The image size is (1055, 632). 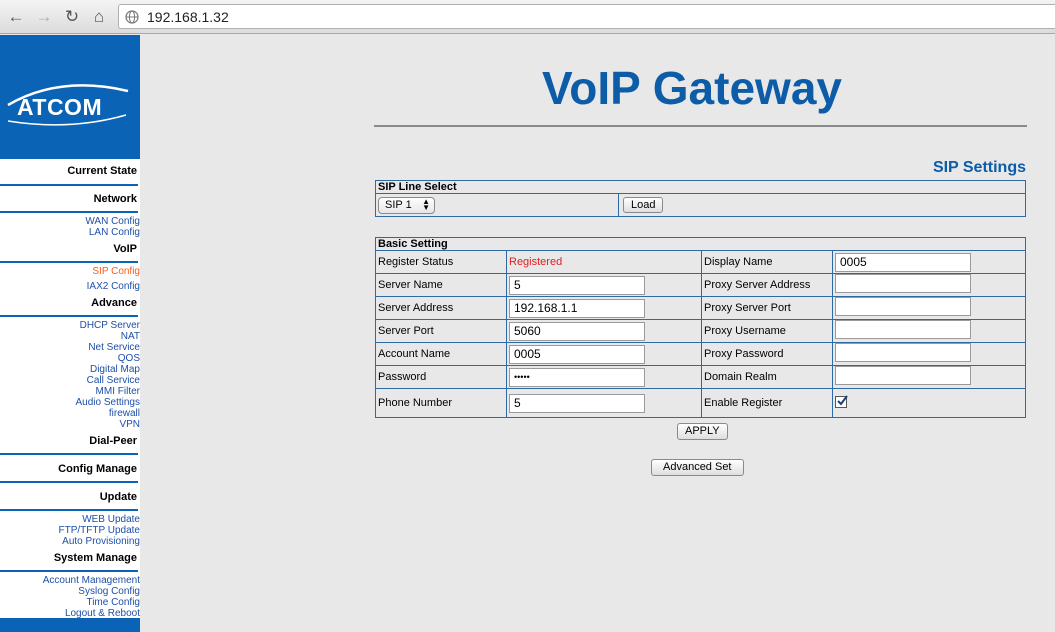 I want to click on nav-syslog-config: Syslog Config, so click(x=109, y=591).